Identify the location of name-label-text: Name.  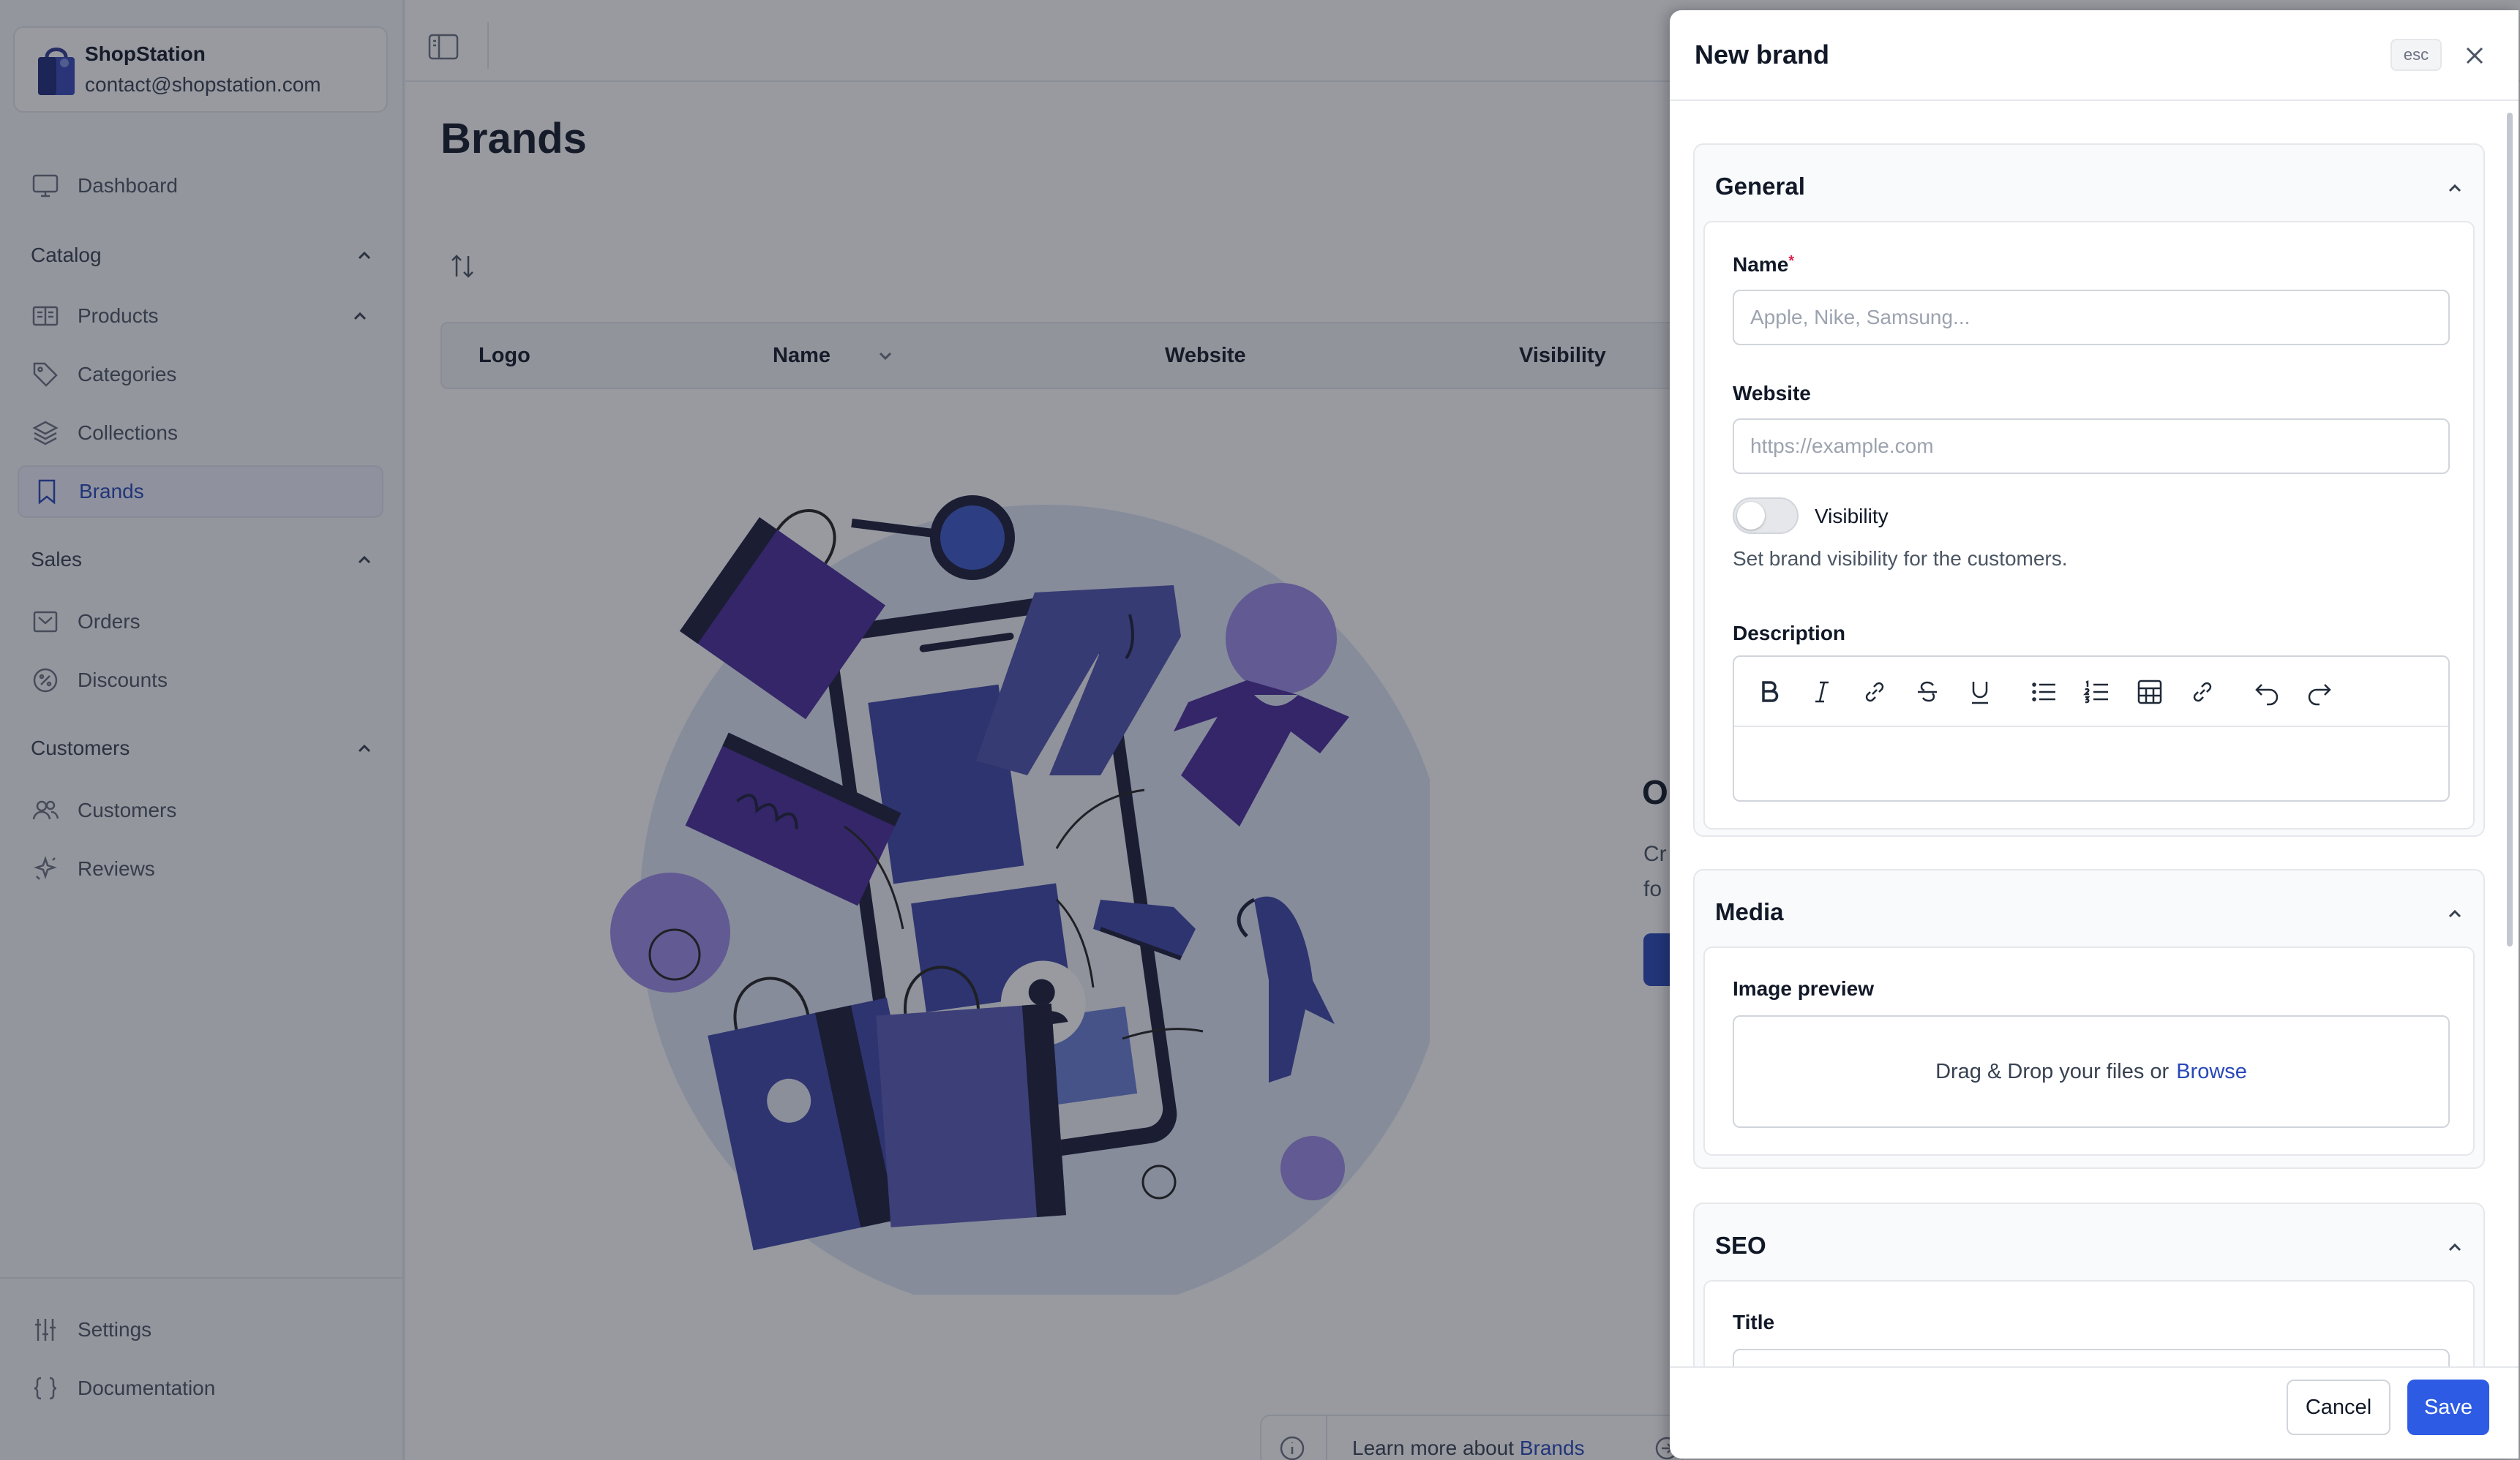
(1761, 264).